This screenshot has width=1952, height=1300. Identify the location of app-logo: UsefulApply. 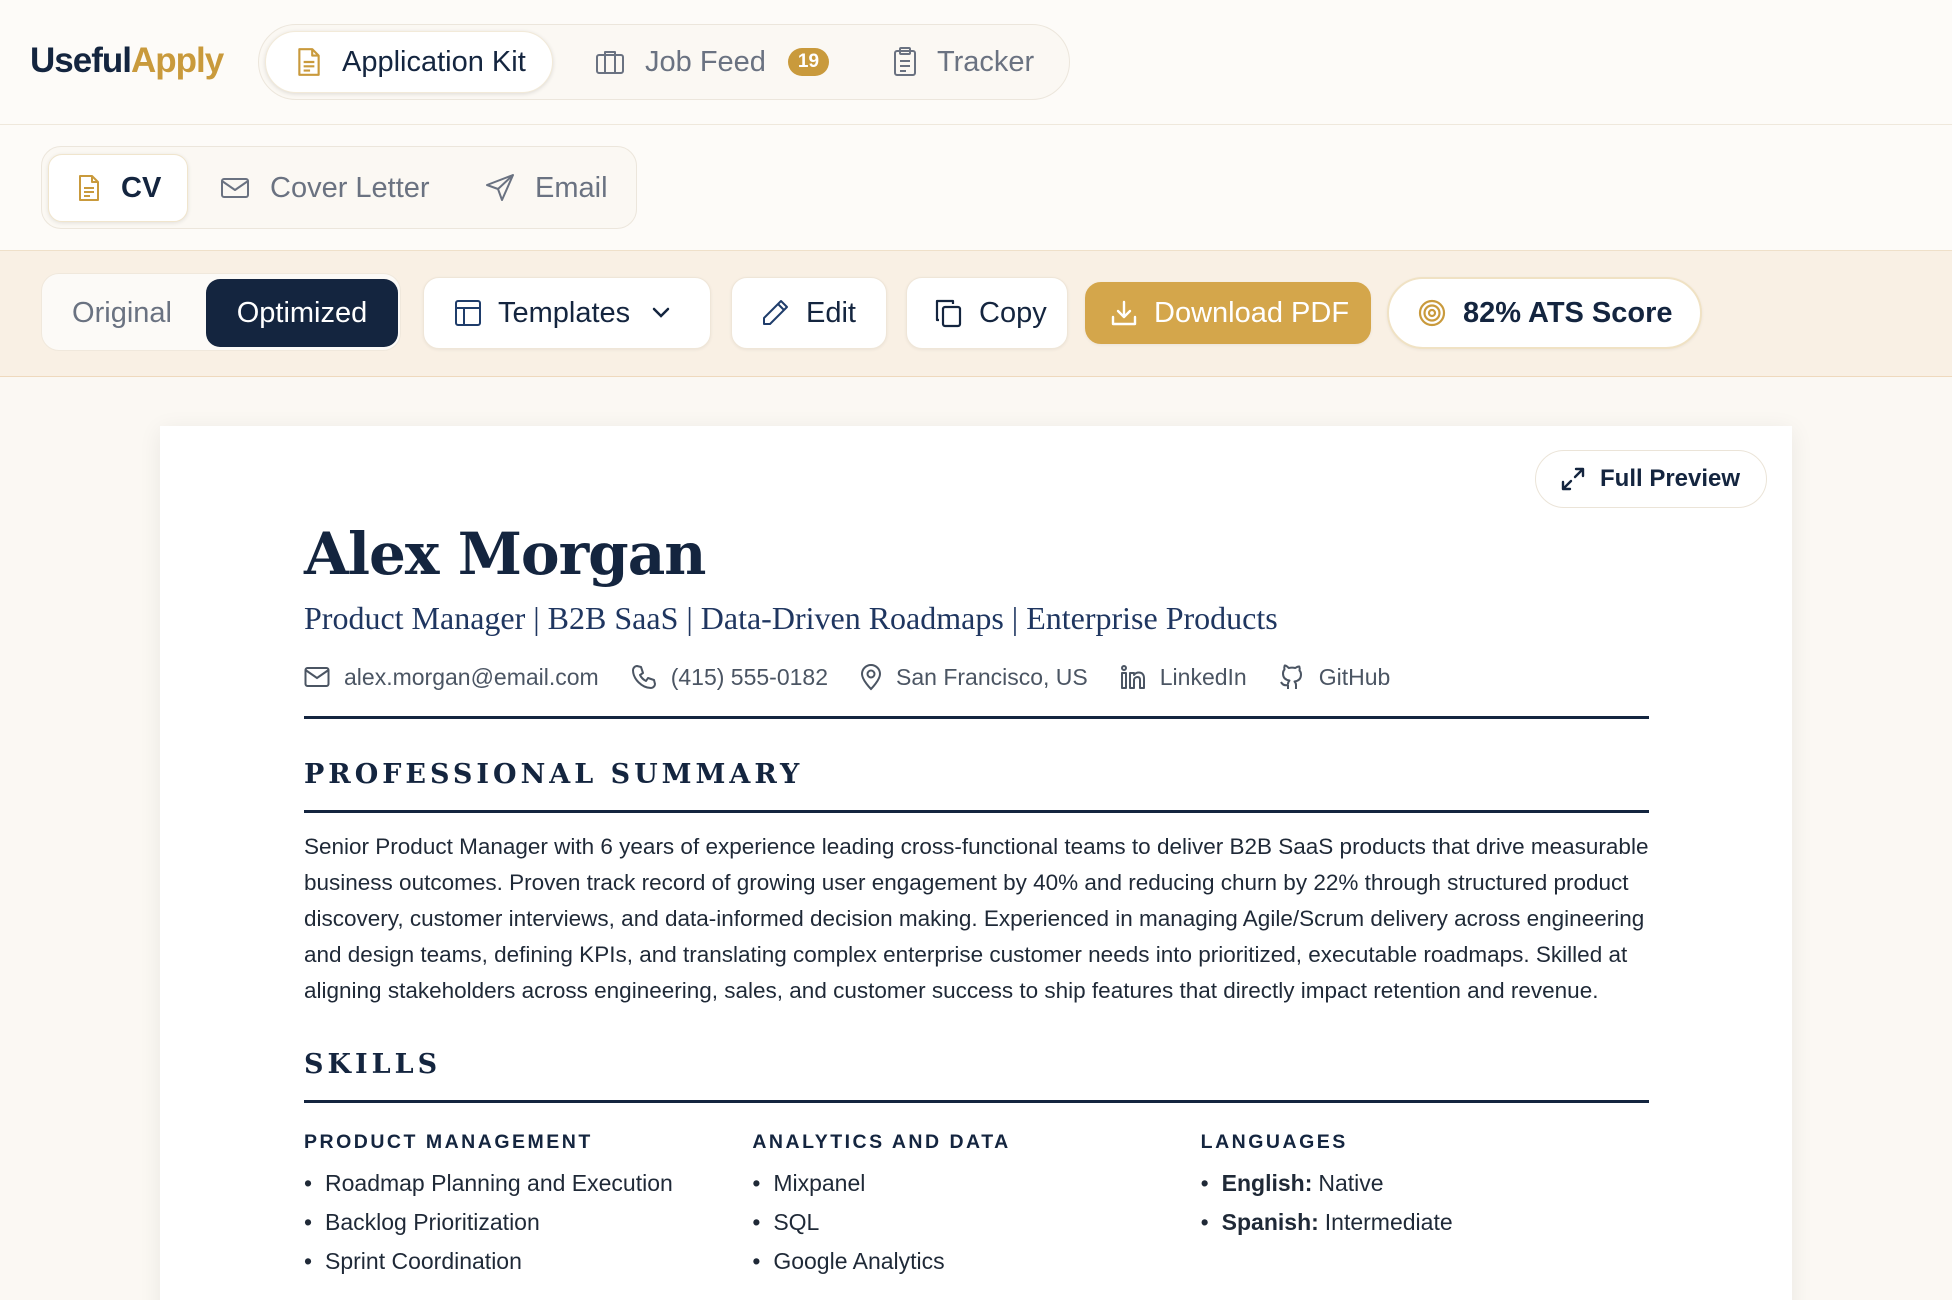
(127, 61).